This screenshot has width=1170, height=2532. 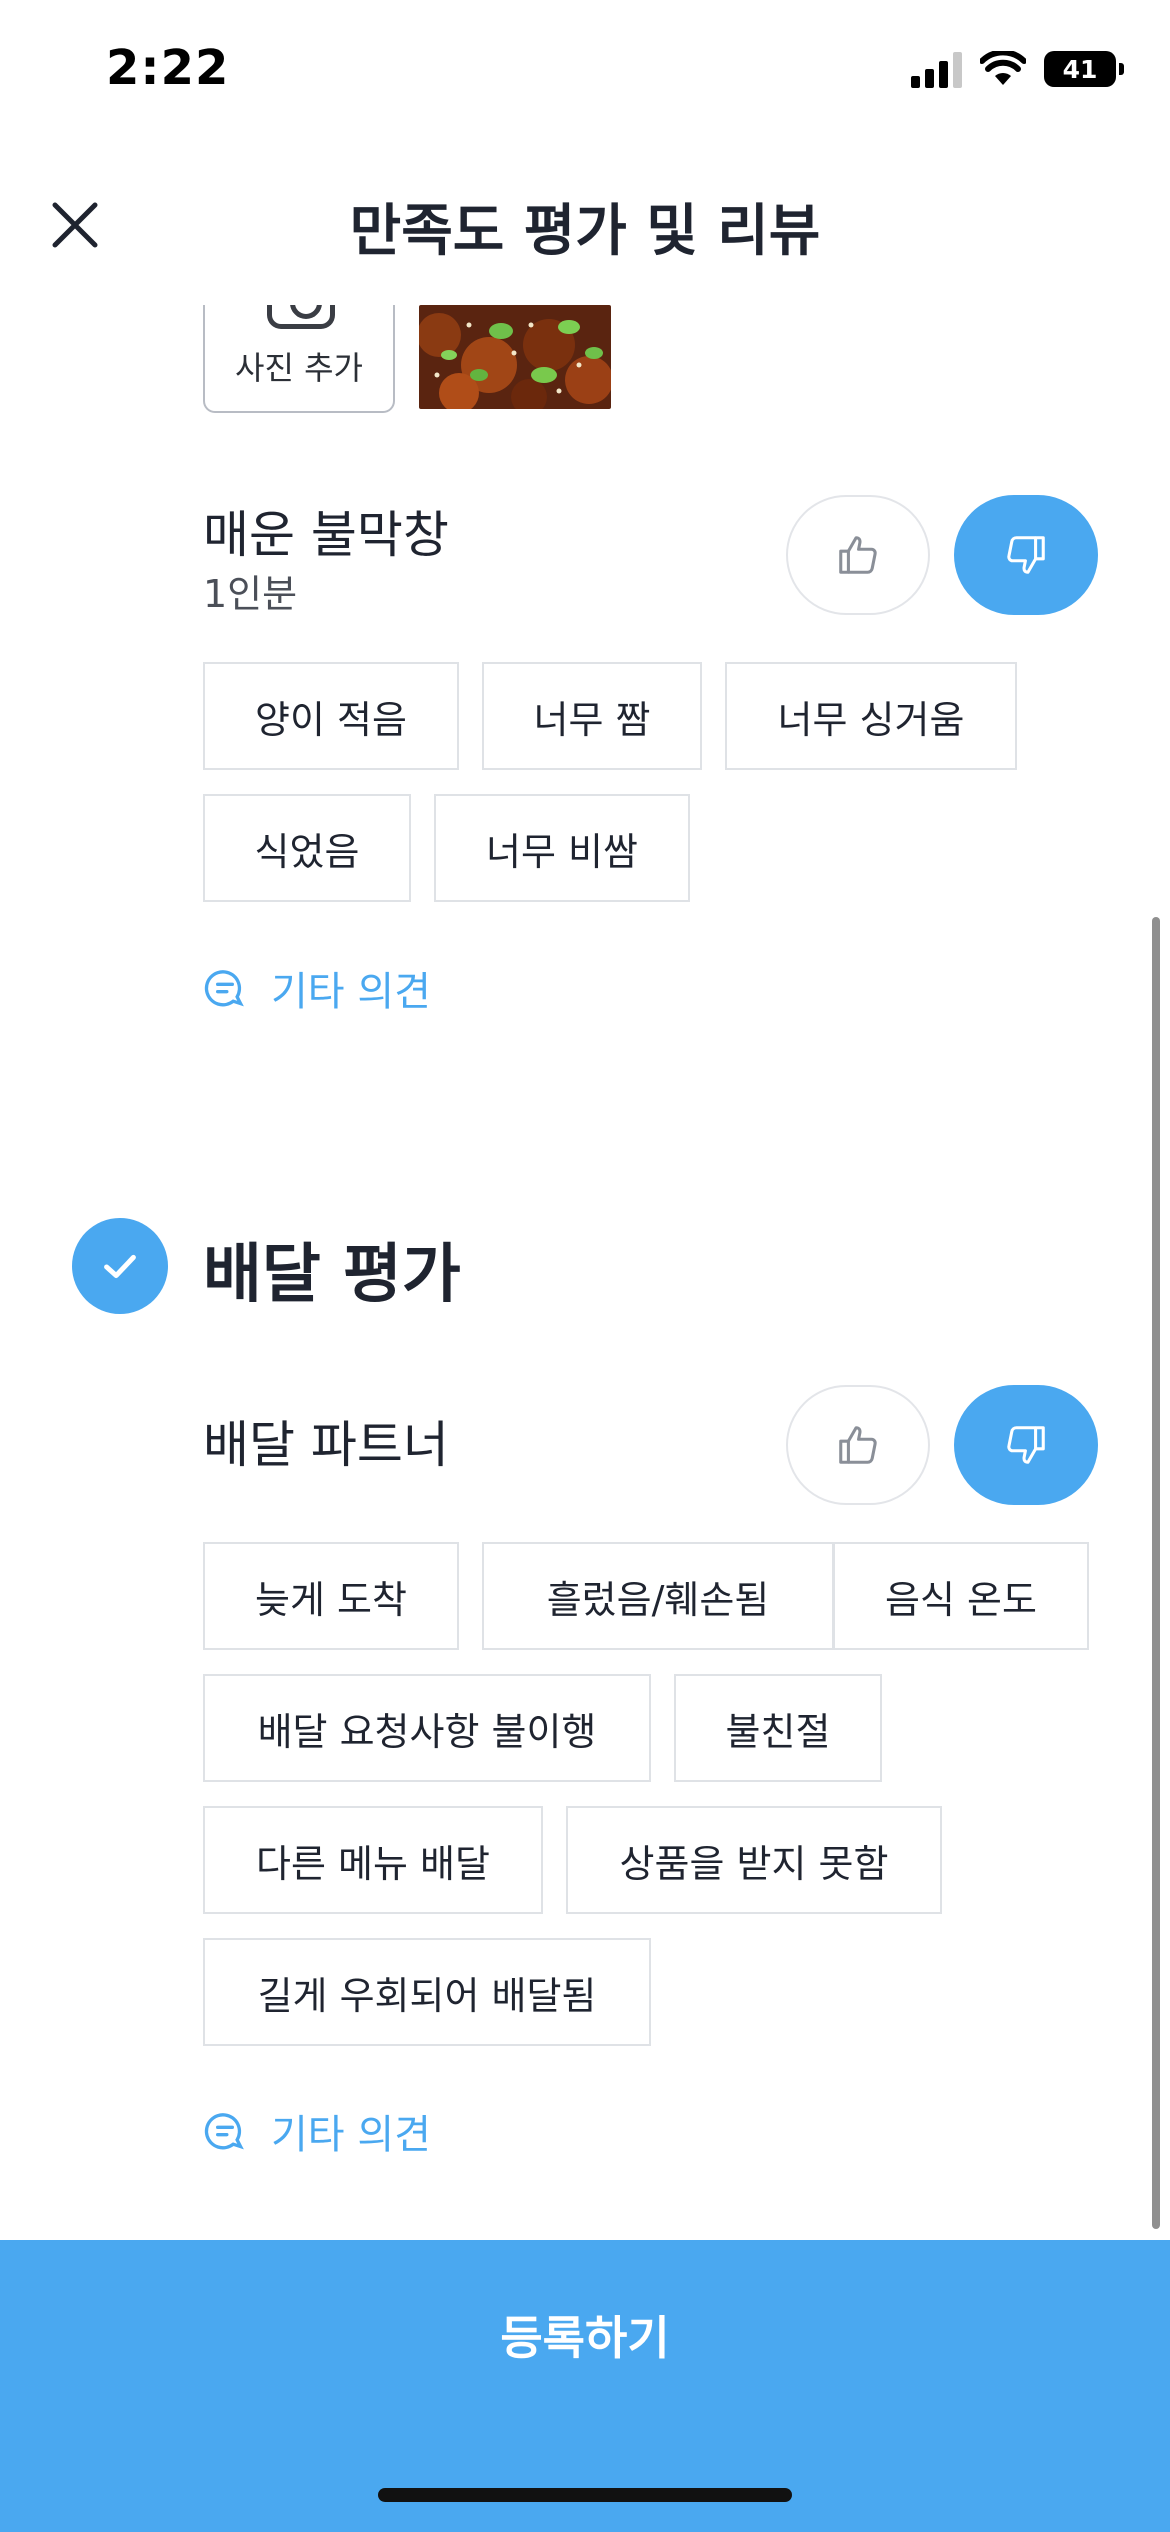 I want to click on menu-chip-too-bland: 너무 싱거움, so click(x=871, y=716).